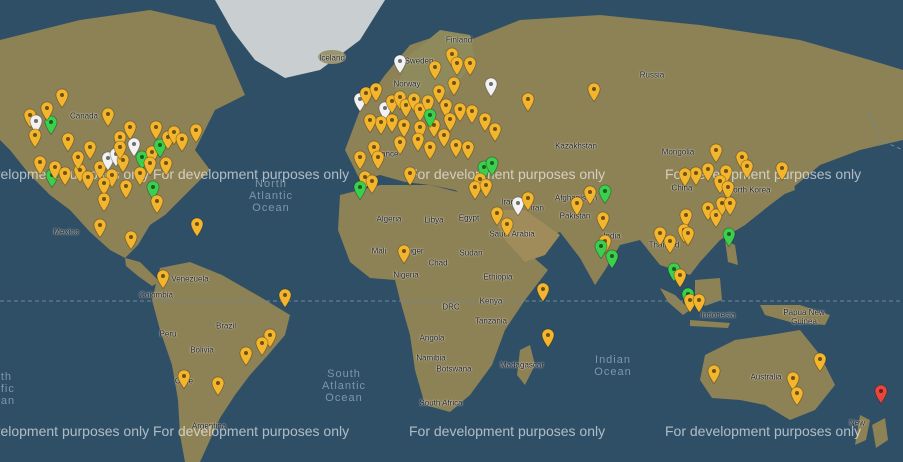  Describe the element at coordinates (156, 295) in the screenshot. I see `label-colombia: Colombia` at that location.